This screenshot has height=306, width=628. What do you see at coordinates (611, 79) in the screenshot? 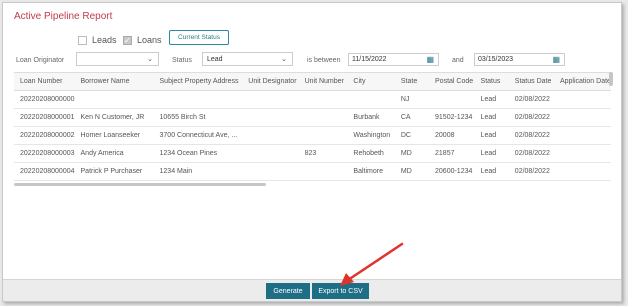
I see `vertical-scrollbar` at bounding box center [611, 79].